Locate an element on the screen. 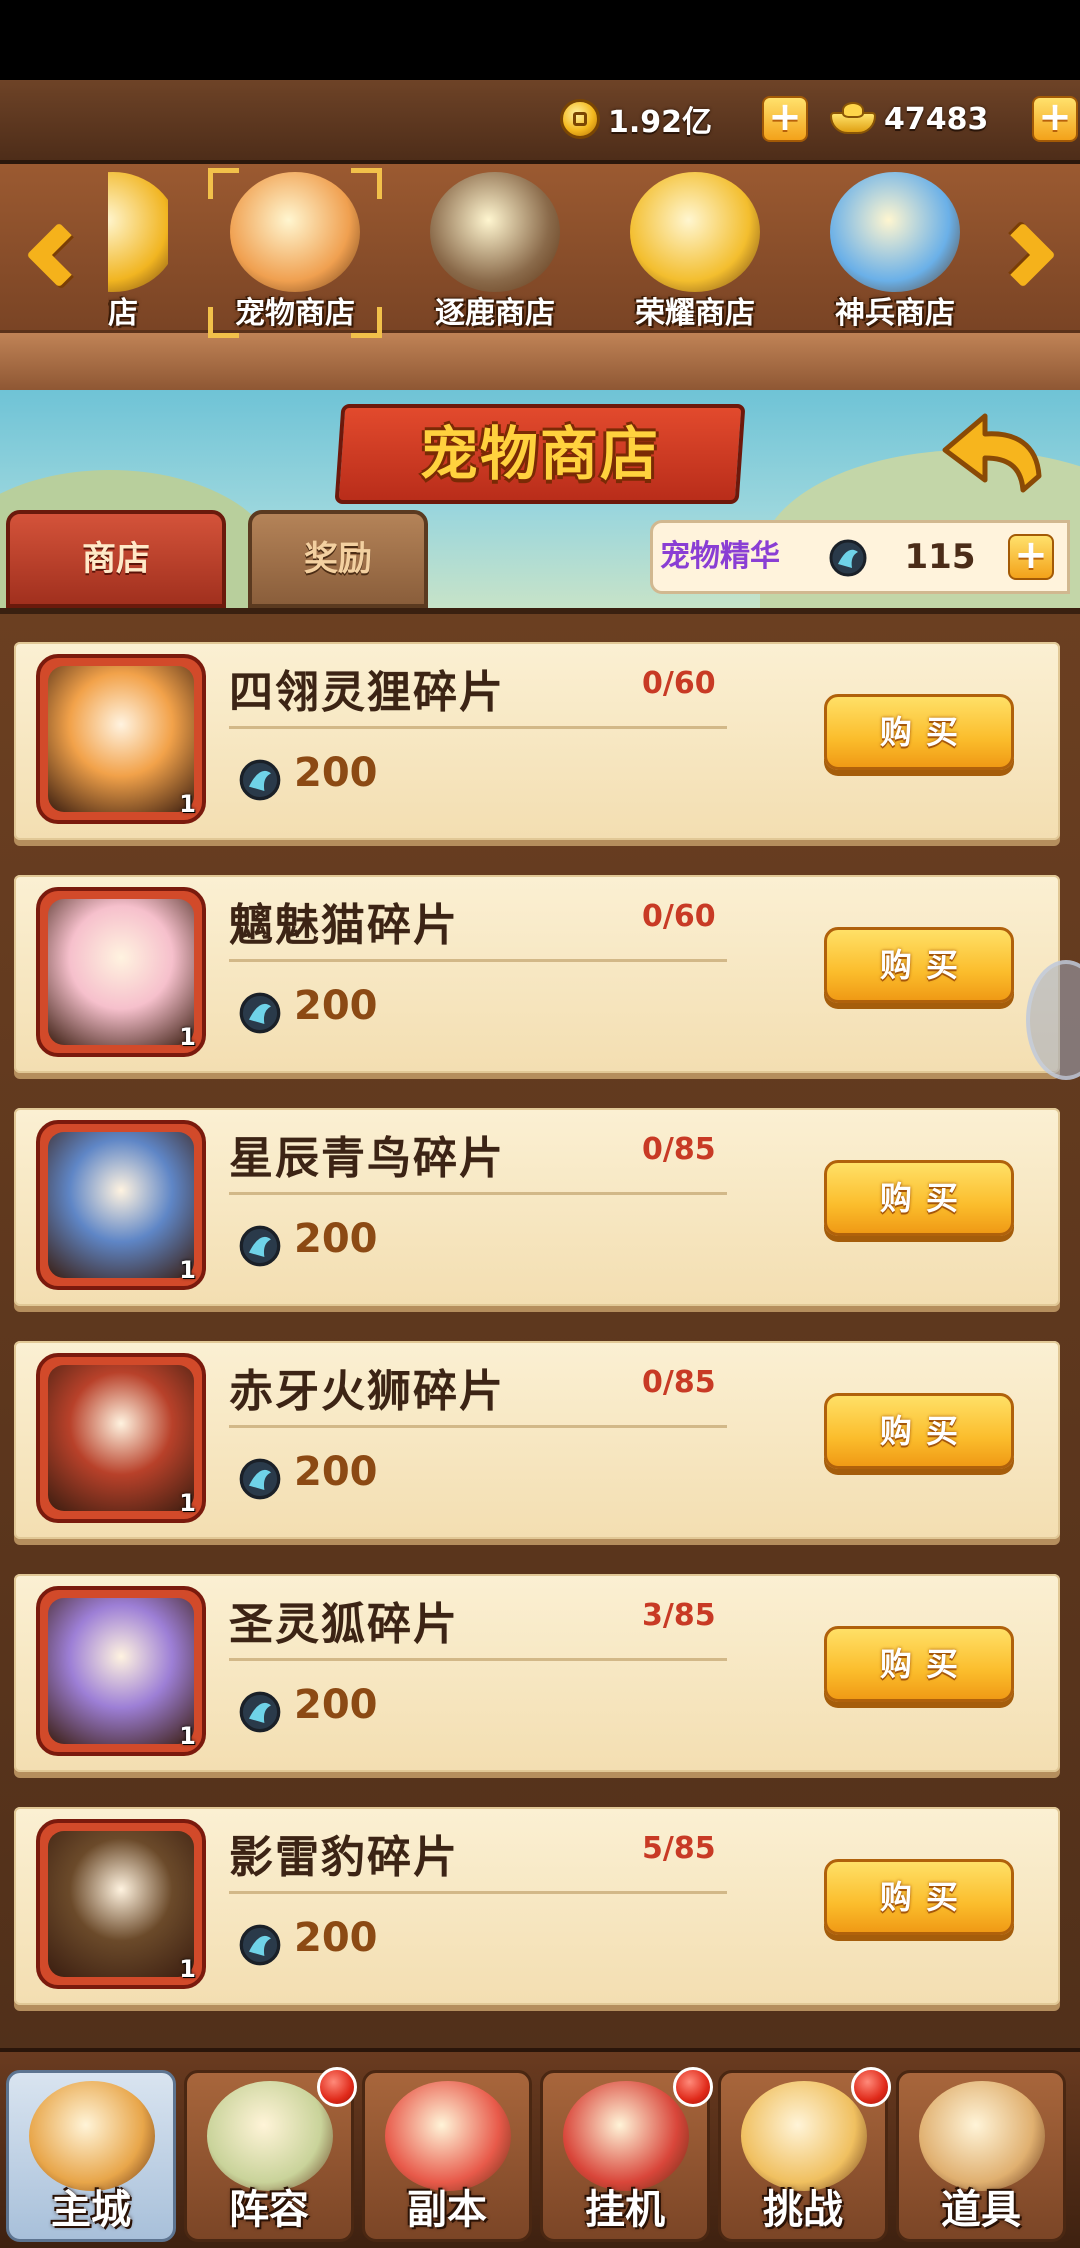  shop-tab-2: 逐鹿商店 is located at coordinates (495, 252).